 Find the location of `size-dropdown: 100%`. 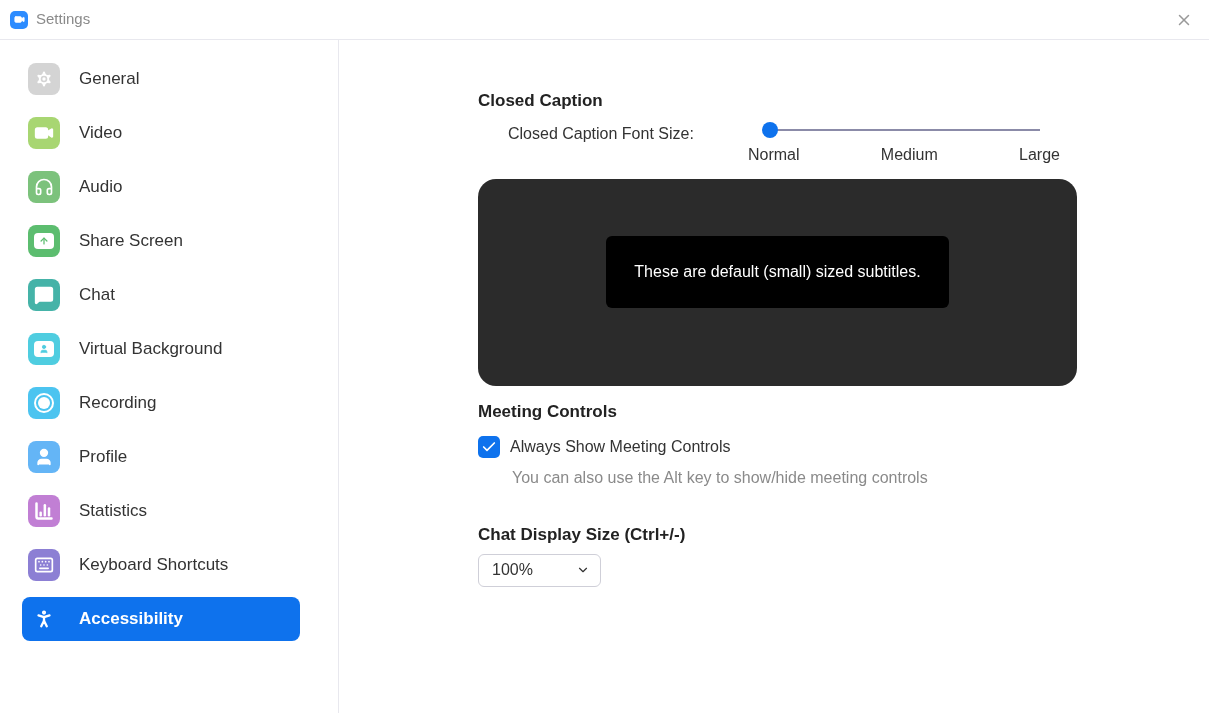

size-dropdown: 100% is located at coordinates (539, 570).